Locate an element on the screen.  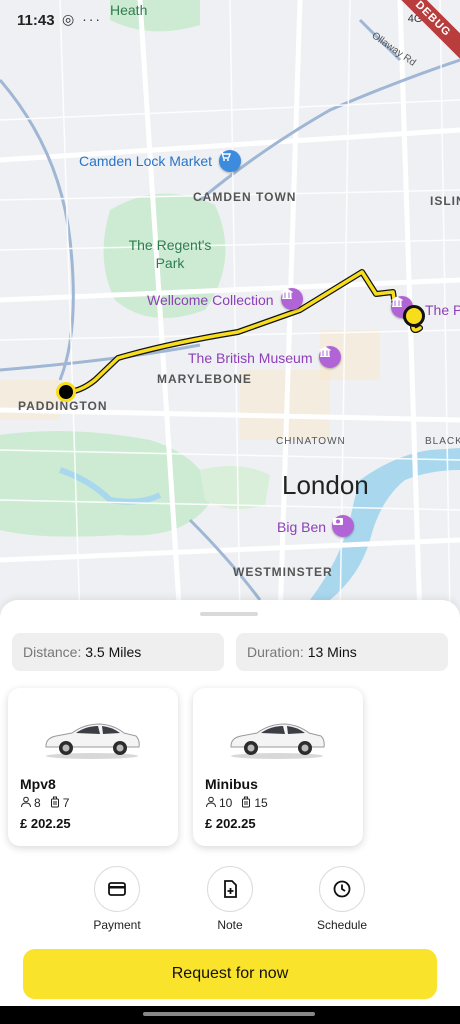
vehicle-capacity: 10 15 is located at coordinates (236, 803).